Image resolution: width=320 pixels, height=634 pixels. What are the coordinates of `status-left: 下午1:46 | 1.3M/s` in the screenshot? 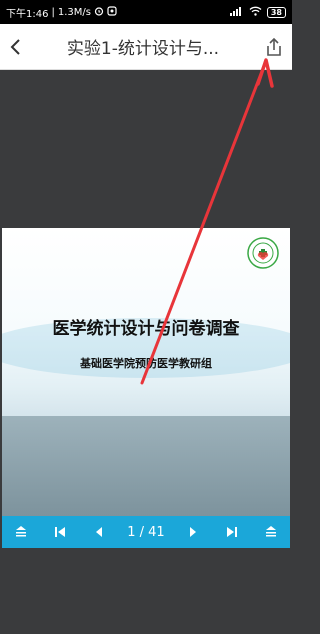 It's located at (61, 12).